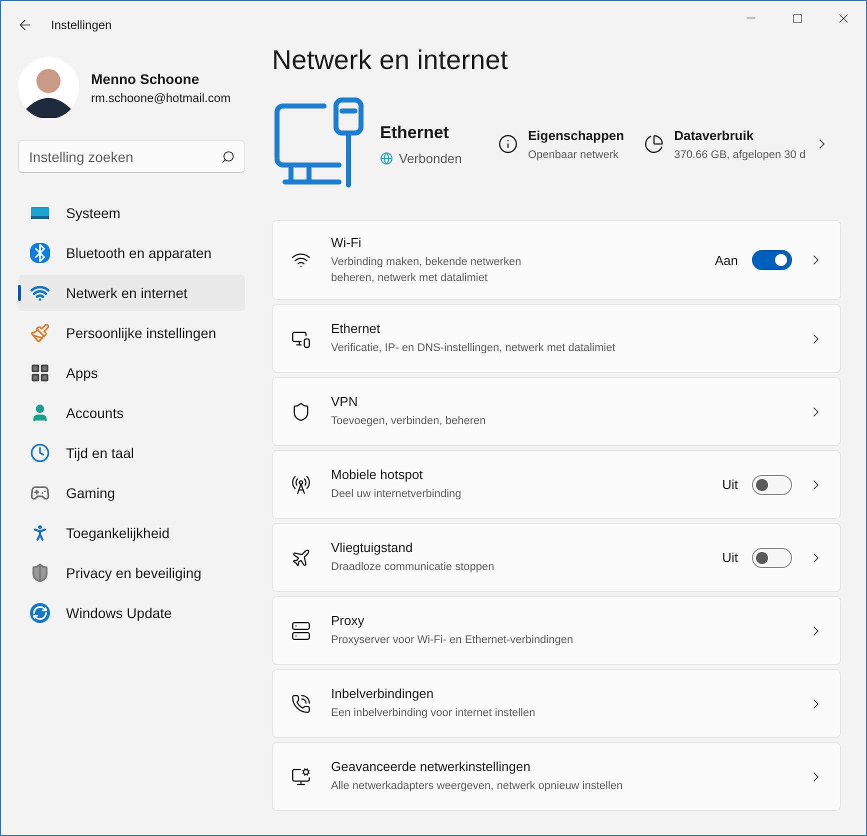 The height and width of the screenshot is (836, 867). I want to click on setting-description: Proxyserver voor Wi-Fi- en Ethernet-verbindingen, so click(452, 640).